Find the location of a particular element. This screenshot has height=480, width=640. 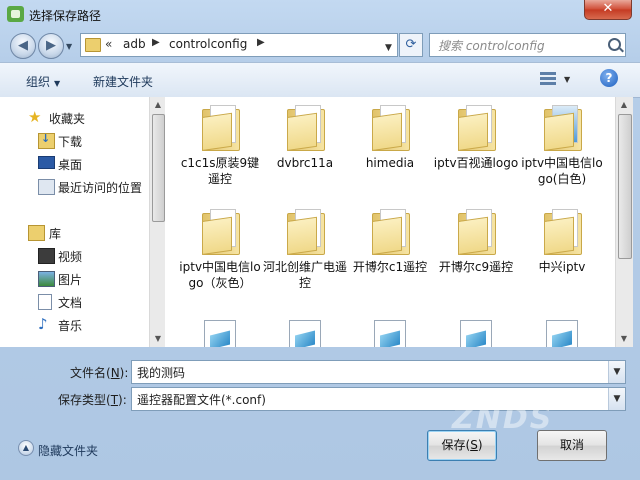

hide-folders-toggle-icon: ▲ is located at coordinates (26, 448).